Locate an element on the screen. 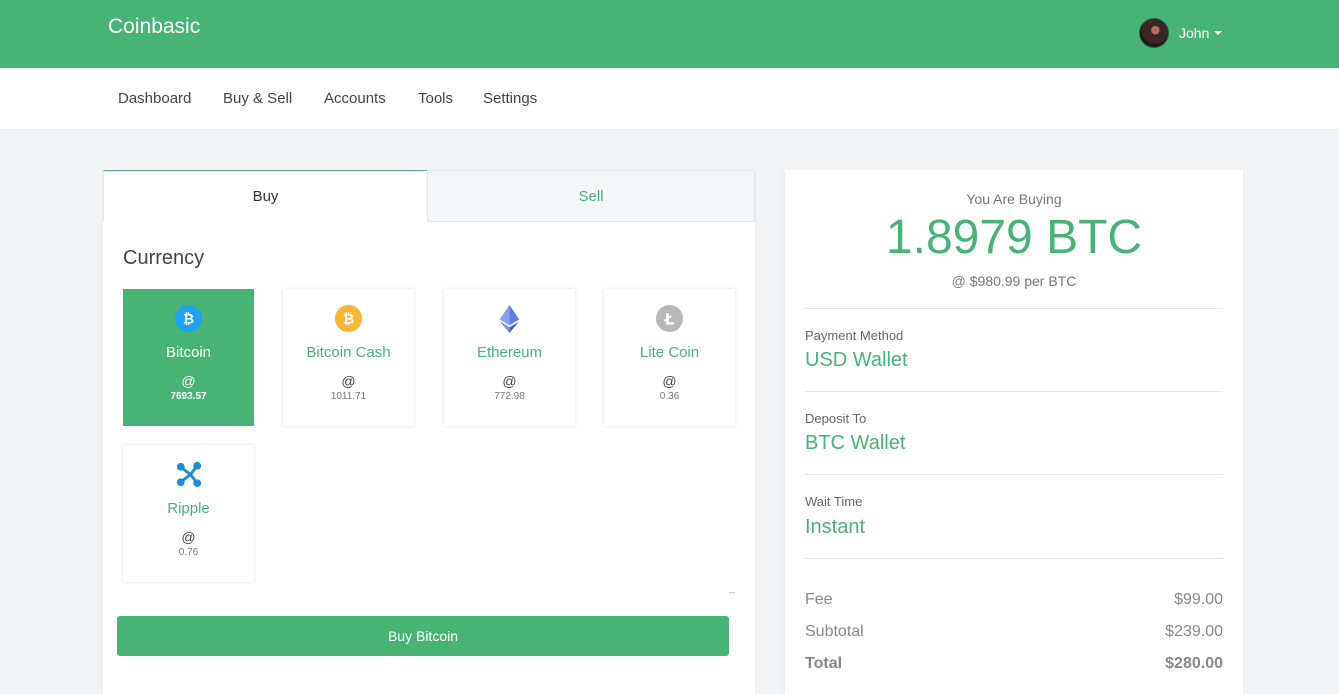 The height and width of the screenshot is (694, 1339). bitcoin-icon: ₿ is located at coordinates (188, 318).